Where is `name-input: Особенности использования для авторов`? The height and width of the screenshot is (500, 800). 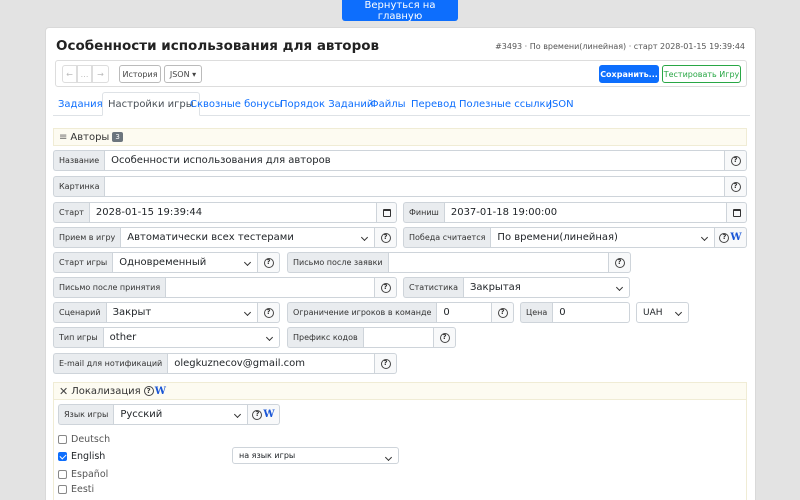 name-input: Особенности использования для авторов is located at coordinates (414, 160).